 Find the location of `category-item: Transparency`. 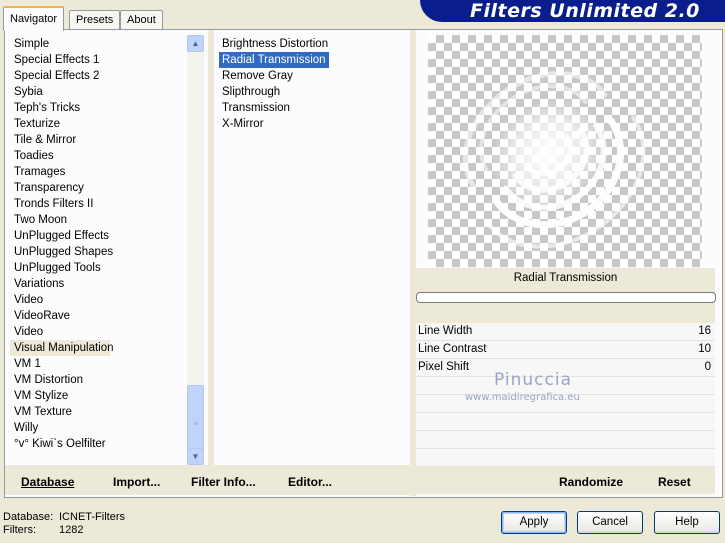

category-item: Transparency is located at coordinates (97, 188).